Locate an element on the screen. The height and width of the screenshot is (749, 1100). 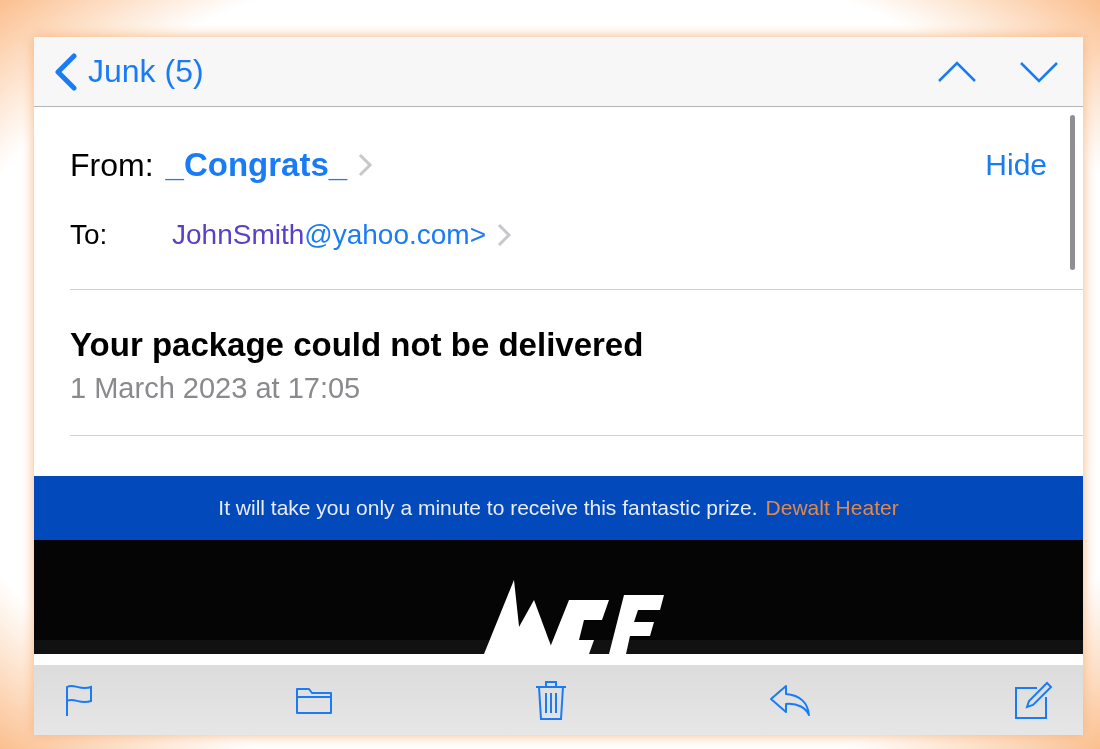
previous-message-button is located at coordinates (957, 71).